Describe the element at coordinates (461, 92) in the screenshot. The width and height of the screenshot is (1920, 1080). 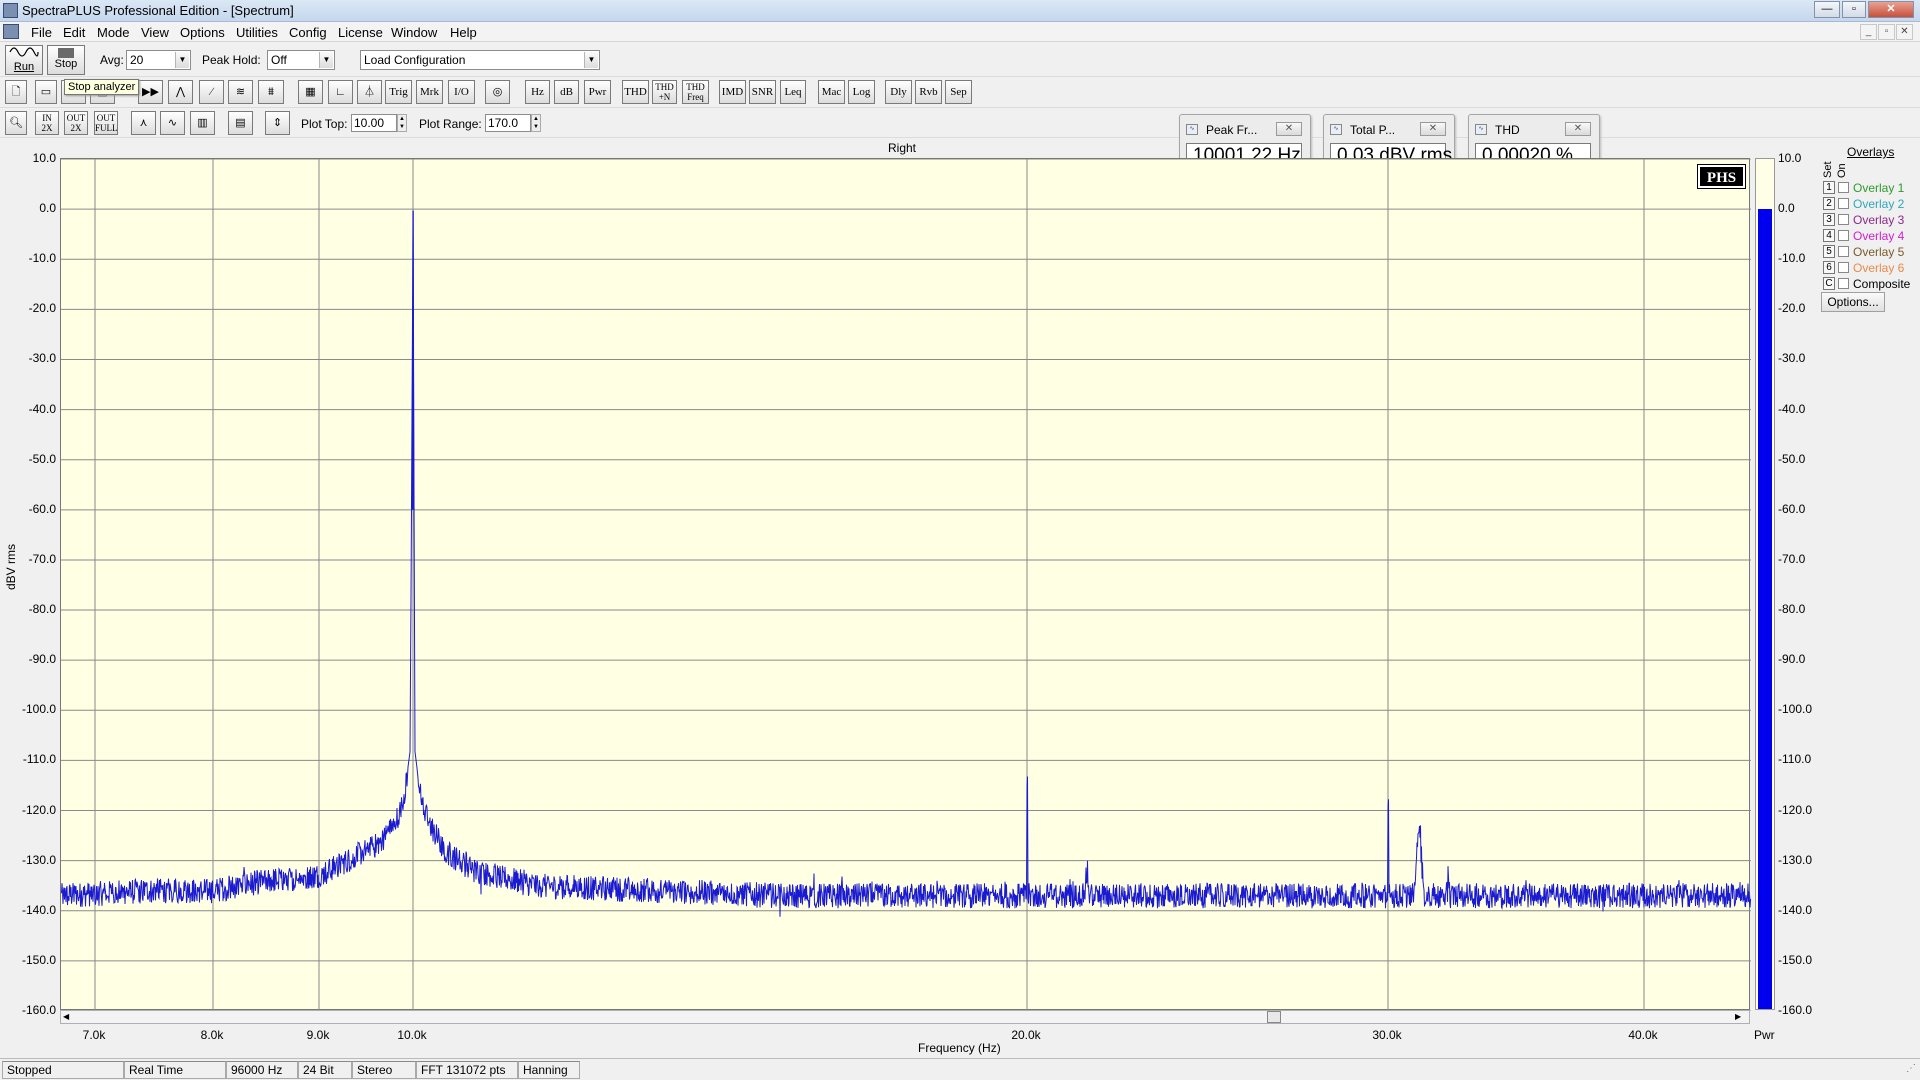
I see `io-button: I/O` at that location.